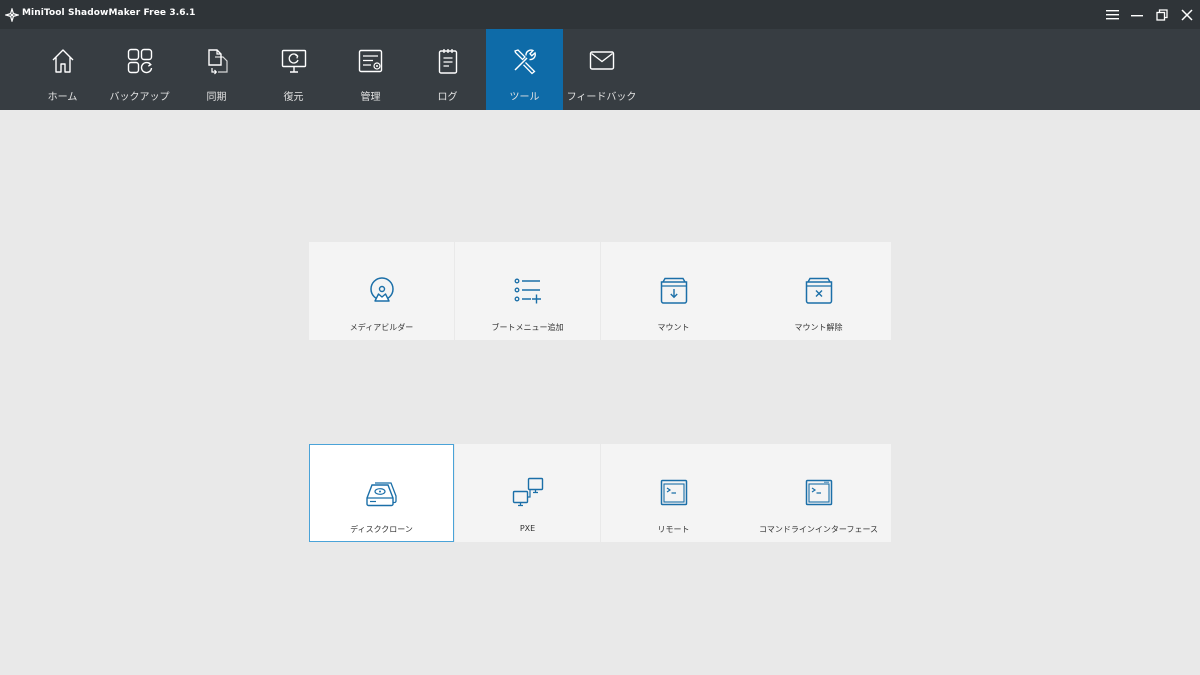 The width and height of the screenshot is (1200, 675). I want to click on tool-tile-pxe: PXE, so click(527, 493).